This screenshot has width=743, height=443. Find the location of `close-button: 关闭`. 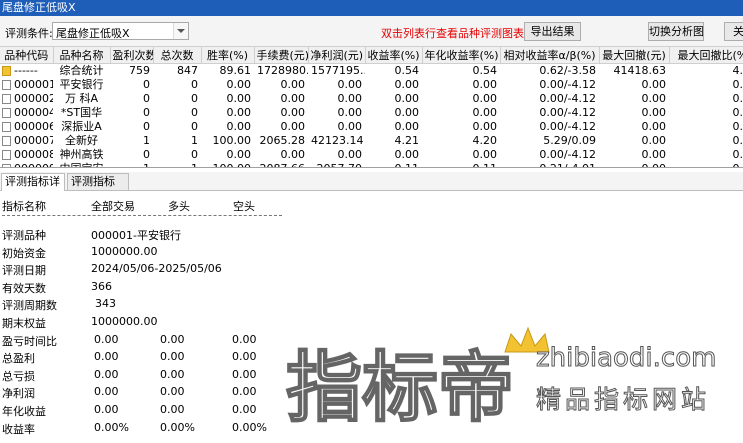

close-button: 关闭 is located at coordinates (733, 31).